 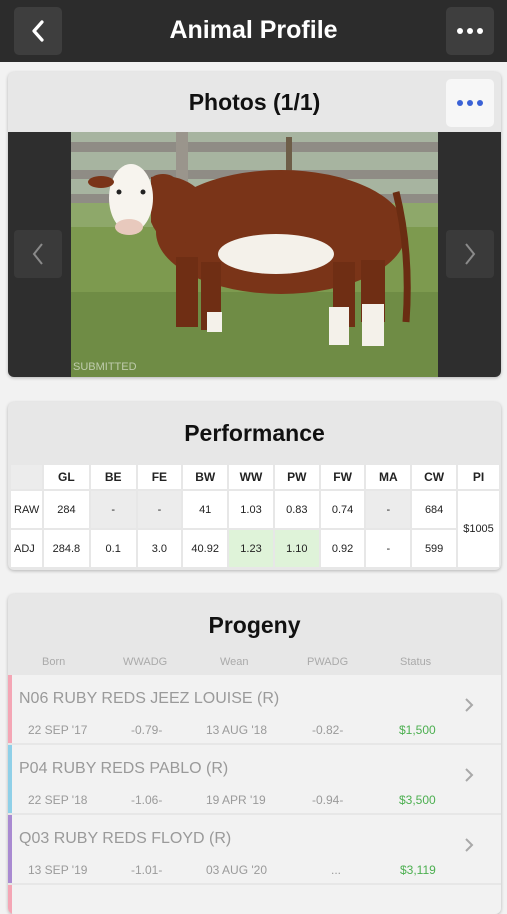 I want to click on col-header-wwadg: WWADG, so click(x=145, y=662).